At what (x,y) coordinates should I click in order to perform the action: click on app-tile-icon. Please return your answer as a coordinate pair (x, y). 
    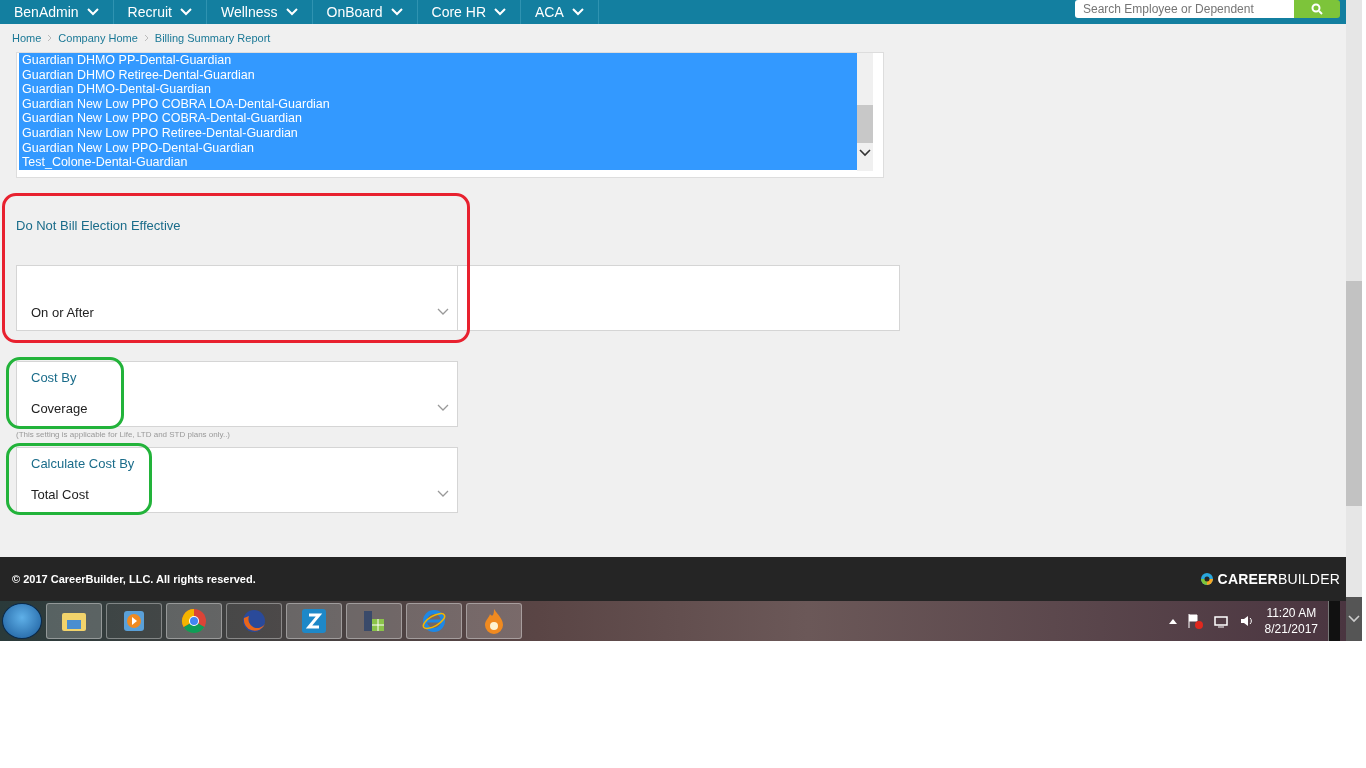
    Looking at the image, I should click on (314, 621).